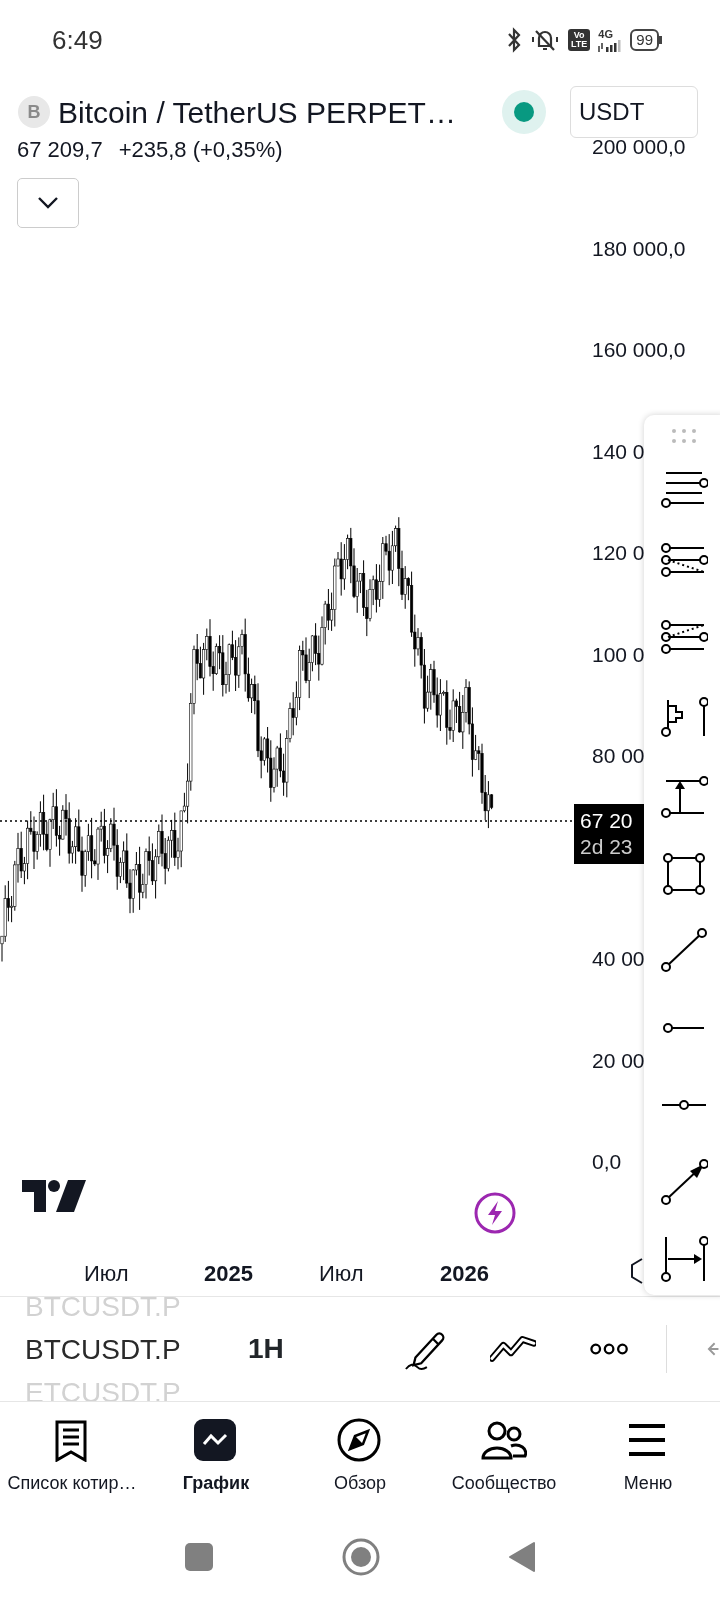 This screenshot has width=720, height=1600. I want to click on nav-label: Обзор, so click(360, 1483).